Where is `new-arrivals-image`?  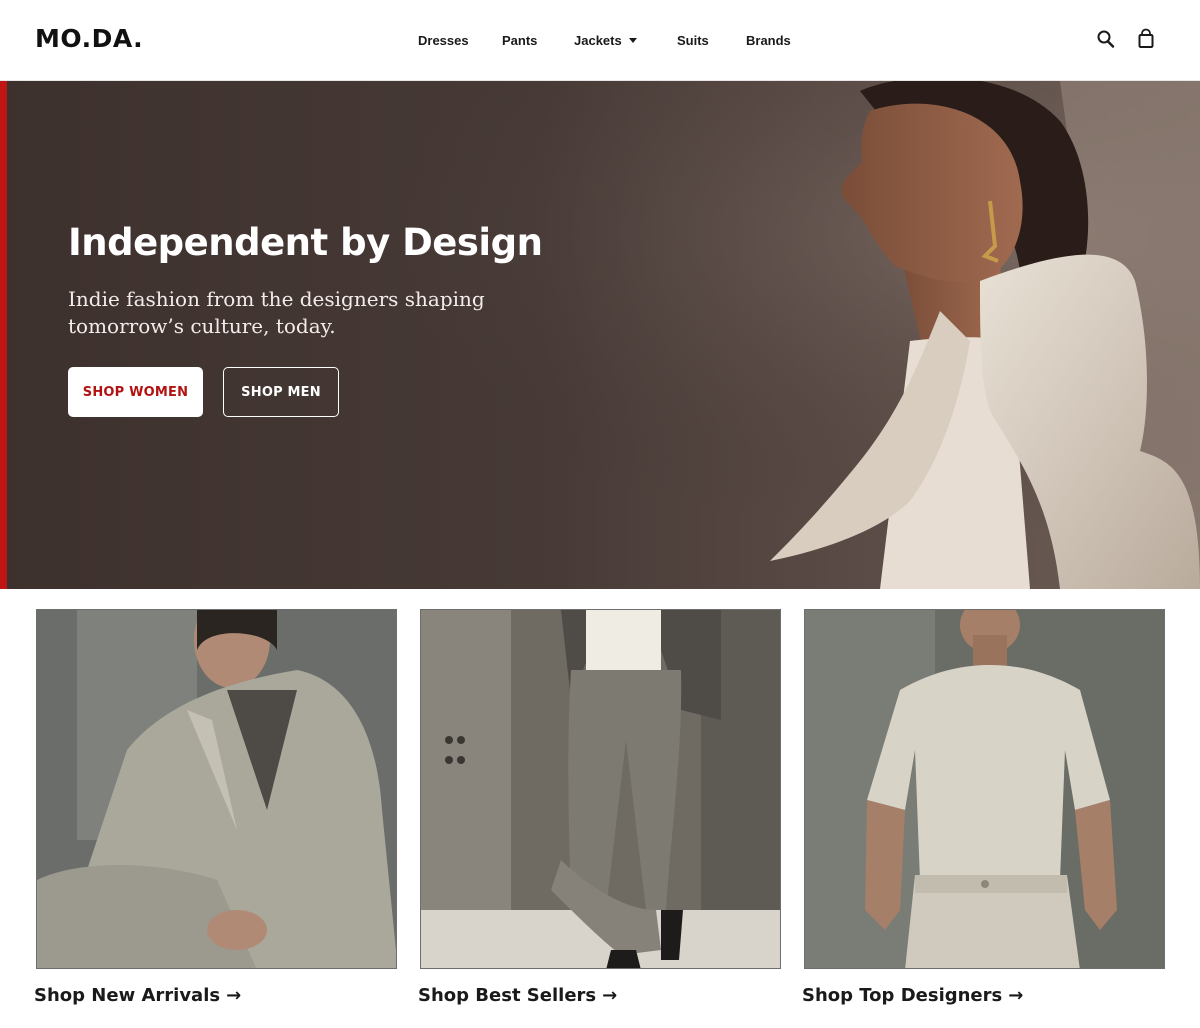
new-arrivals-image is located at coordinates (216, 789).